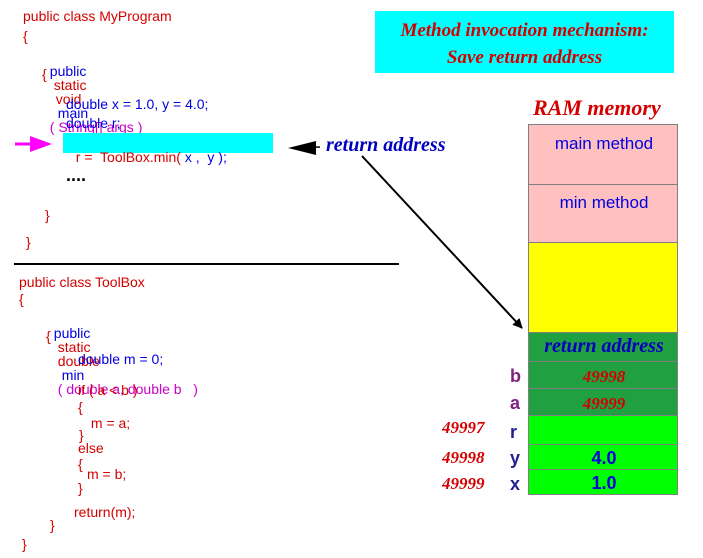  I want to click on current-line-pointer-arrow, so click(41, 144).